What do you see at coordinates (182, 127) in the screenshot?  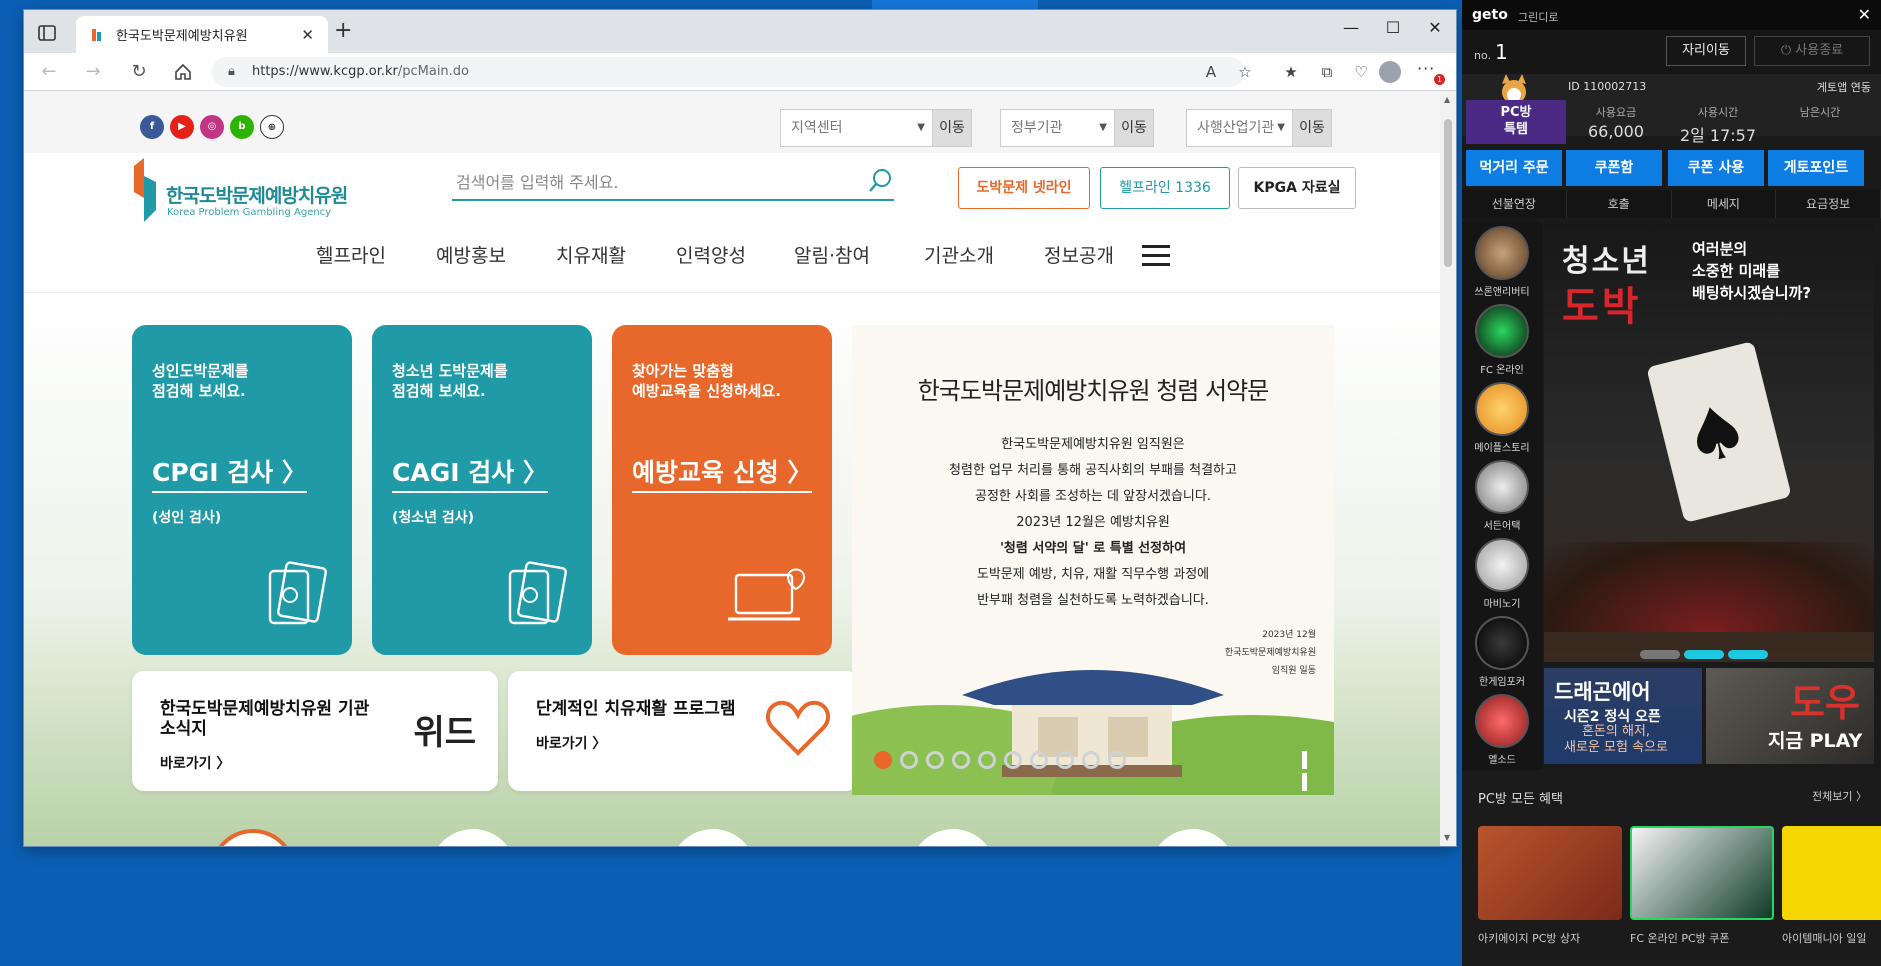 I see `youtube-icon: ▶` at bounding box center [182, 127].